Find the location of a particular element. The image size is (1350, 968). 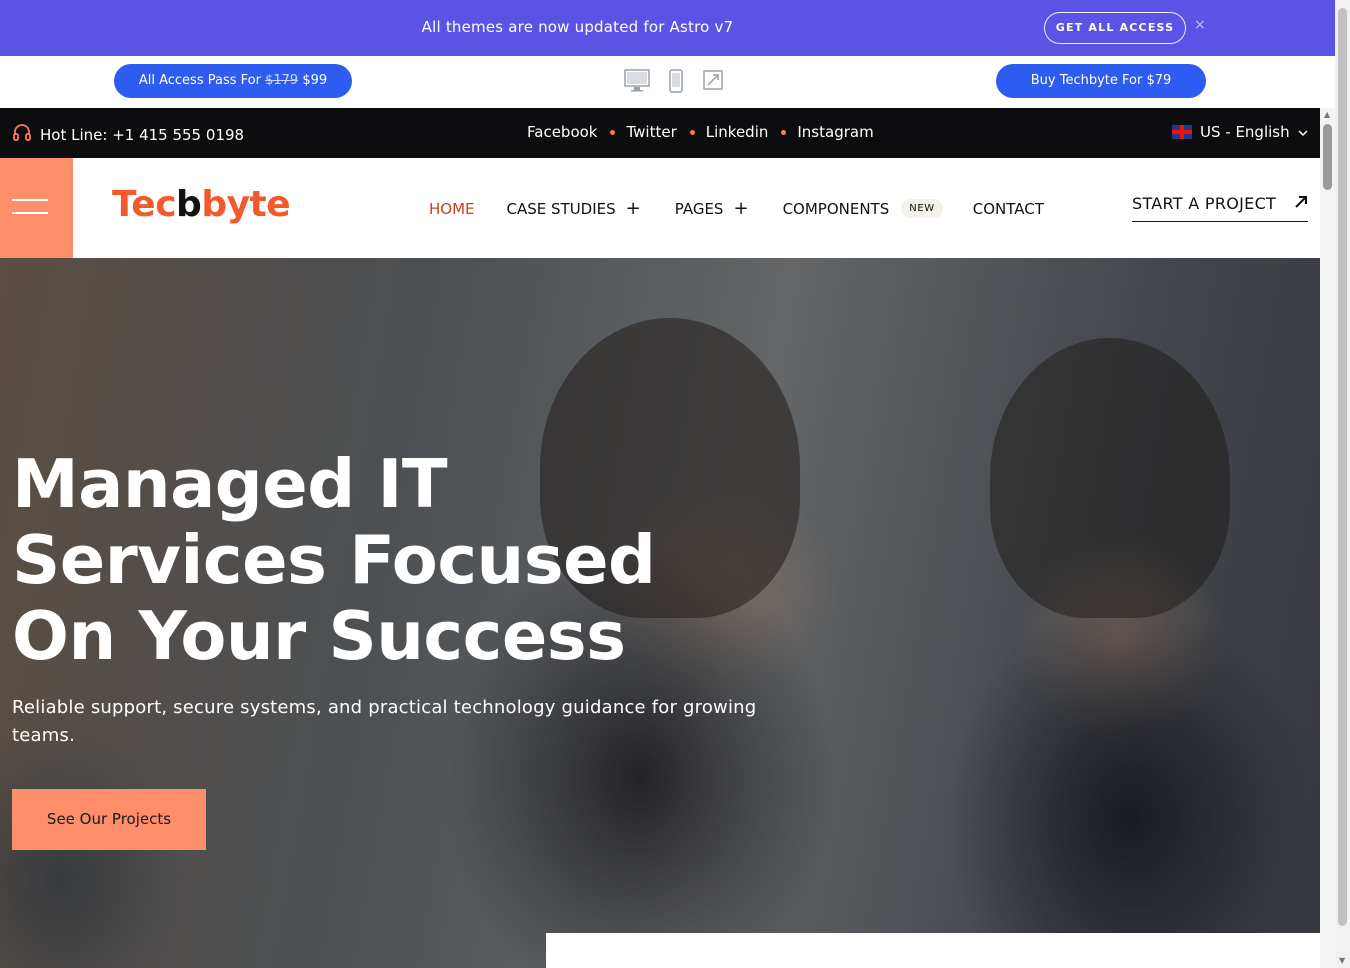

nav-contact: CONTACT is located at coordinates (1008, 209).